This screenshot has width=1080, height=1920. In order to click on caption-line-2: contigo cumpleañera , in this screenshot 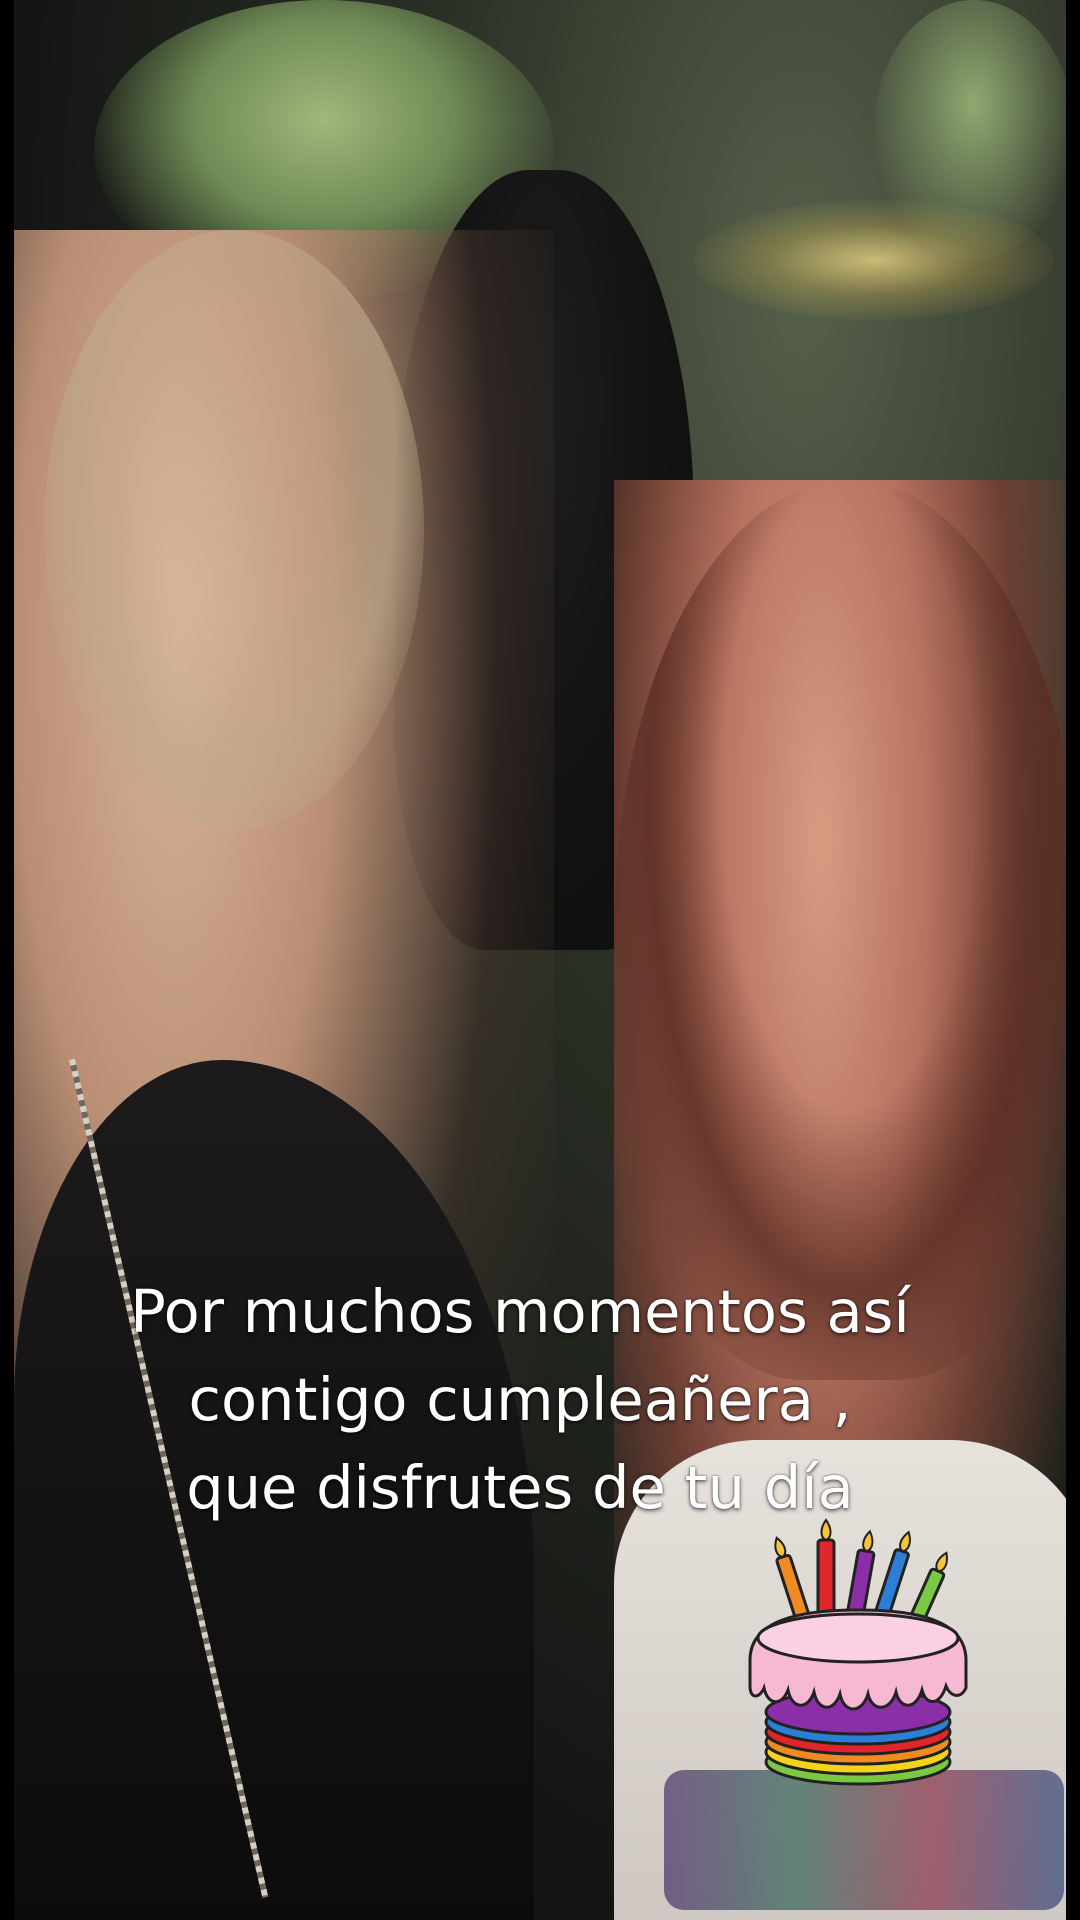, I will do `click(520, 1399)`.